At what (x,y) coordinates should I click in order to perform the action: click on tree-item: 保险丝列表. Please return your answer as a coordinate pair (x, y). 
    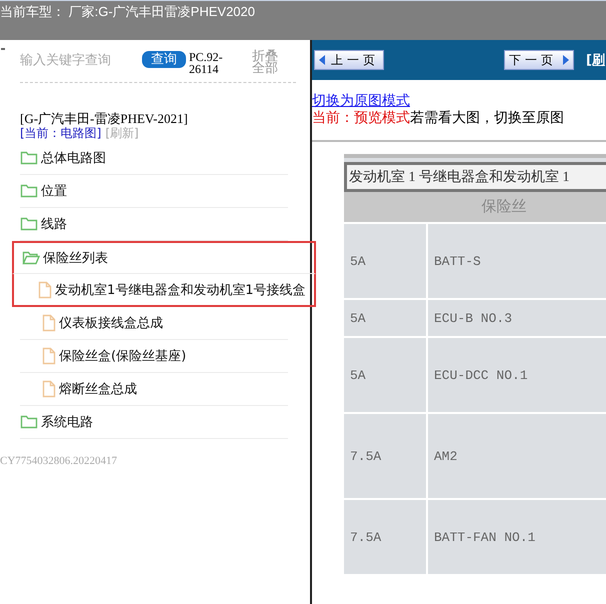
    Looking at the image, I should click on (75, 258).